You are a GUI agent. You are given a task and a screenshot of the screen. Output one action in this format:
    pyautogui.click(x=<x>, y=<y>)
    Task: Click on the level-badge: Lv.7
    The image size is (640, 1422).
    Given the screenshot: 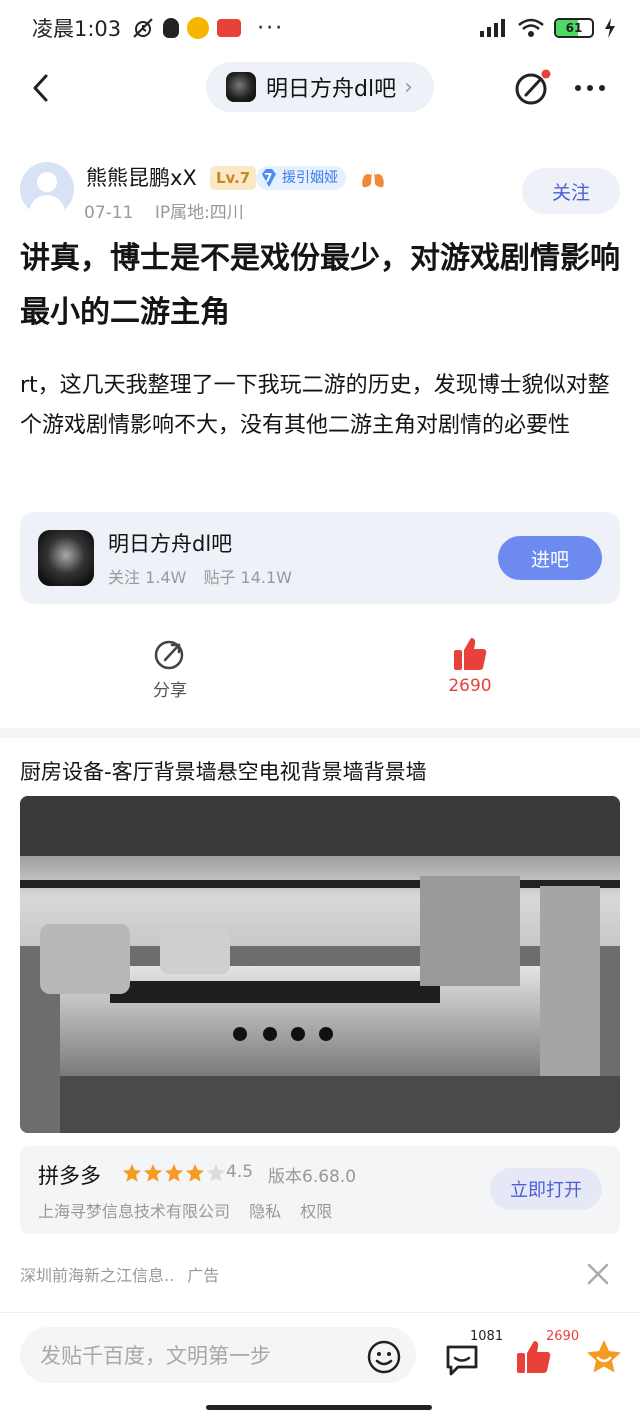 What is the action you would take?
    pyautogui.click(x=233, y=178)
    